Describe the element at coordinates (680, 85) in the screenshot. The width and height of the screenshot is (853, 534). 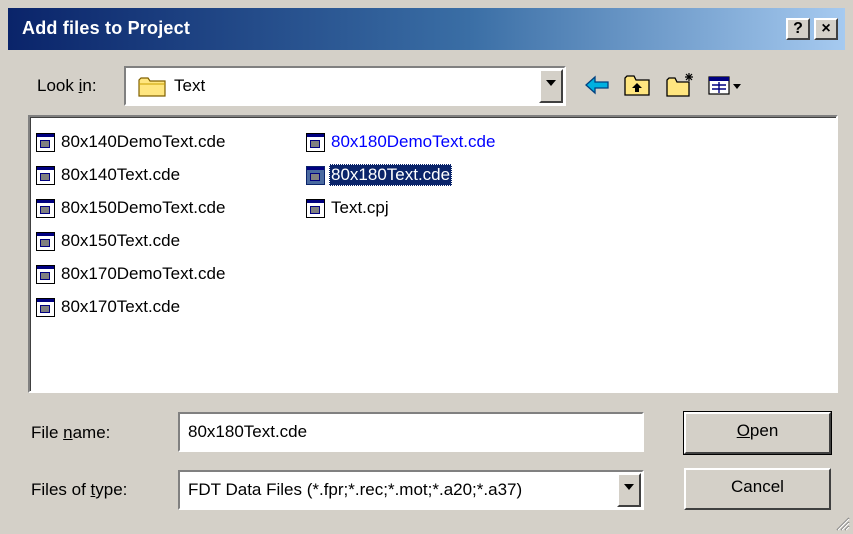
I see `new-folder-icon` at that location.